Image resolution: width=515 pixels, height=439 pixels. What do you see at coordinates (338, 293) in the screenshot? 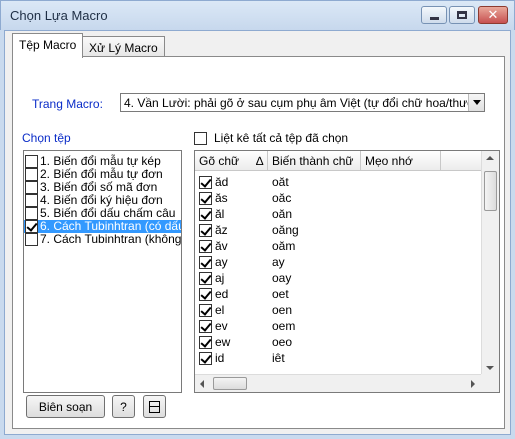
I see `table-row: ed oet` at bounding box center [338, 293].